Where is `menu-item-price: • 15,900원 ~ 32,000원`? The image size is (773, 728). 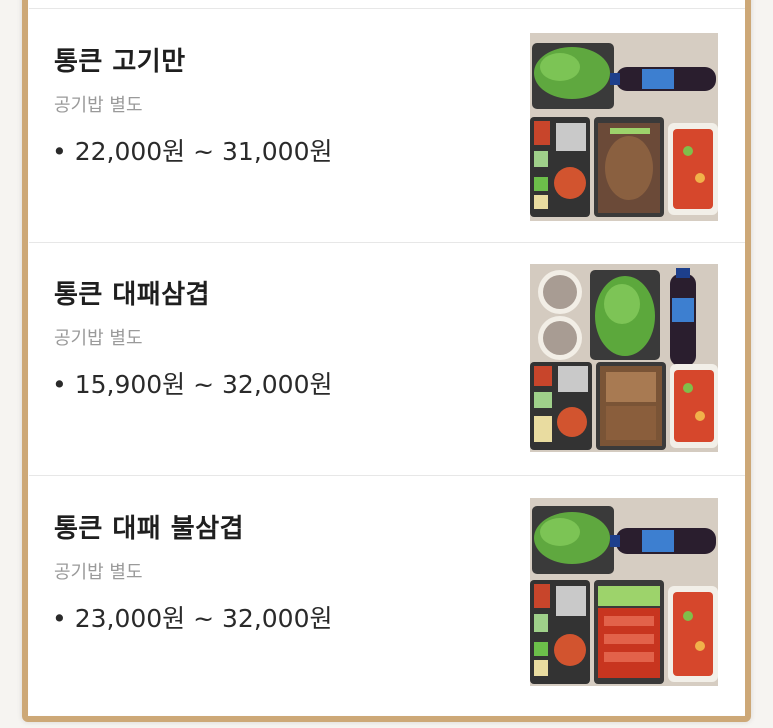
menu-item-price: • 15,900원 ~ 32,000원 is located at coordinates (192, 384).